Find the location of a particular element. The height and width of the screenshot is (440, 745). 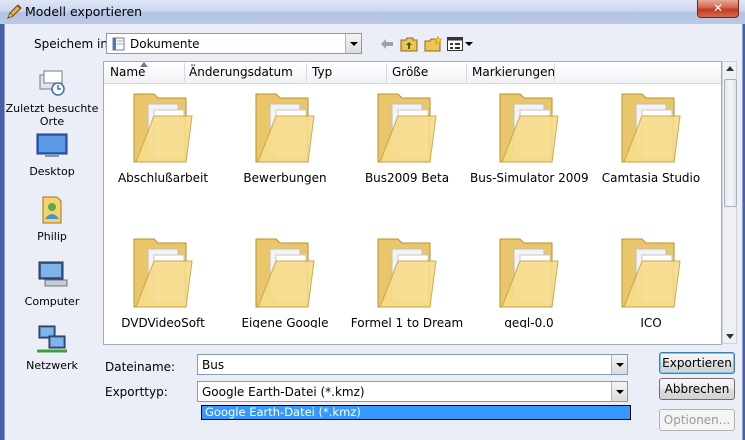

save-in-label: Speichem in: is located at coordinates (73, 44).